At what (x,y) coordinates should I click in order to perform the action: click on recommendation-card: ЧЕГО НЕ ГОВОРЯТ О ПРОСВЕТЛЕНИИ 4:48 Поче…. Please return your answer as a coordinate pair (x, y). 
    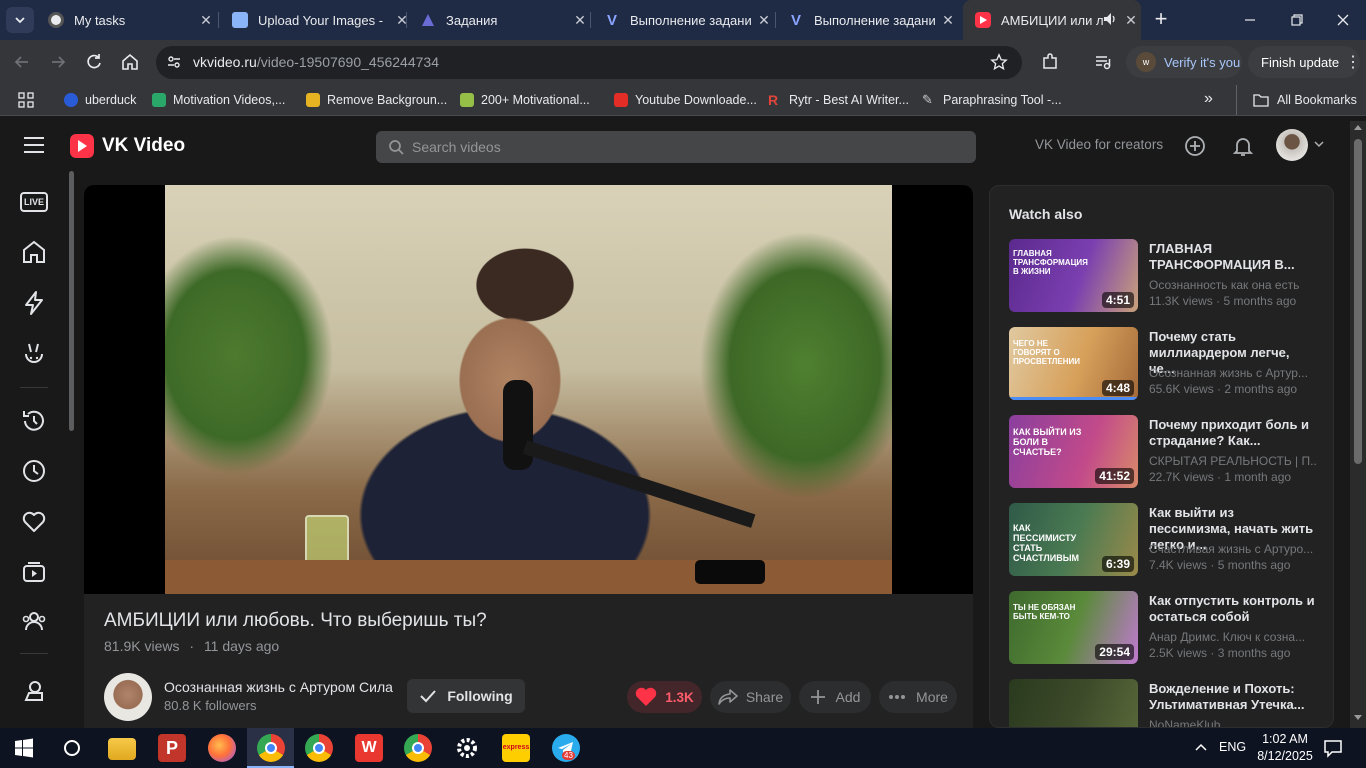
    Looking at the image, I should click on (1164, 364).